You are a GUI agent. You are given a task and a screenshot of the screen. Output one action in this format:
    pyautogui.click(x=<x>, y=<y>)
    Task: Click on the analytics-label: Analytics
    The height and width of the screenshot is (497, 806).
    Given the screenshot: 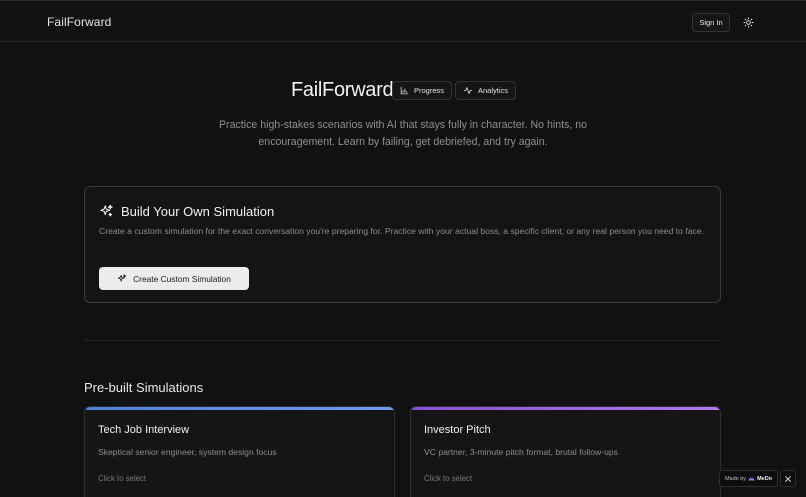 What is the action you would take?
    pyautogui.click(x=493, y=90)
    